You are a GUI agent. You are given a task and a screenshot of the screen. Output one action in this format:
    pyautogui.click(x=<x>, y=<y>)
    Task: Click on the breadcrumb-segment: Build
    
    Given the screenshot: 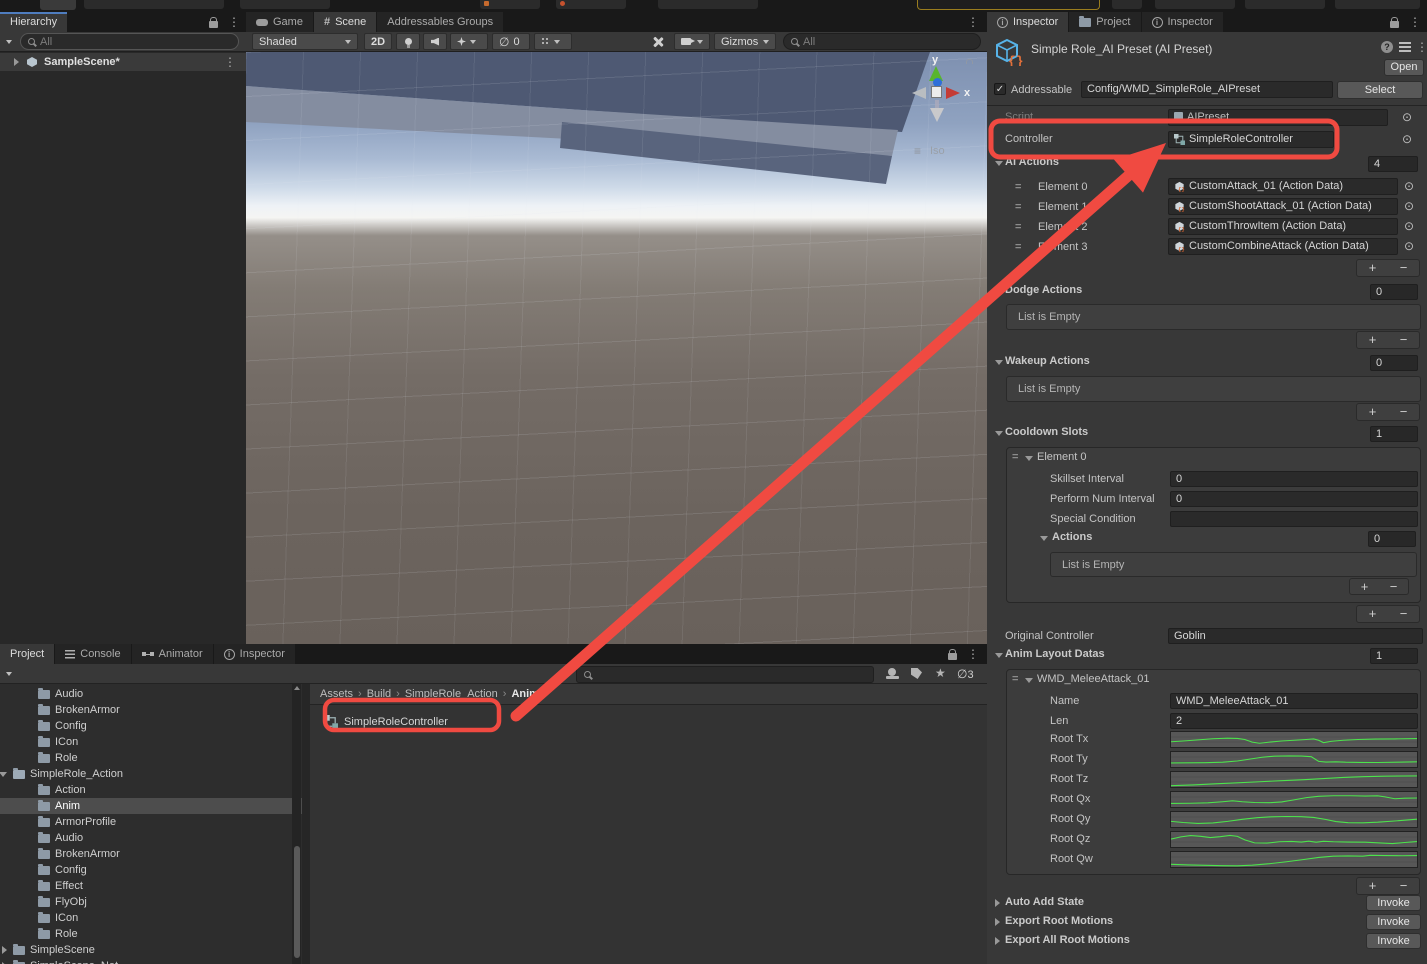 What is the action you would take?
    pyautogui.click(x=379, y=694)
    